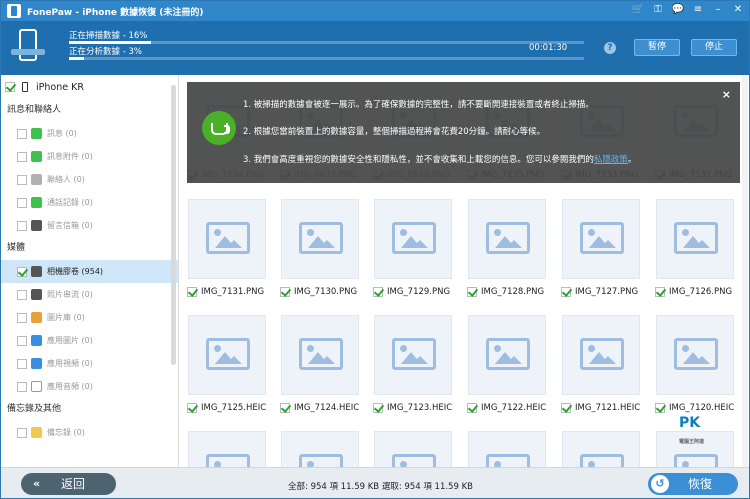  What do you see at coordinates (75, 271) in the screenshot?
I see `sidebar-item-label: 相機膠卷 (954)` at bounding box center [75, 271].